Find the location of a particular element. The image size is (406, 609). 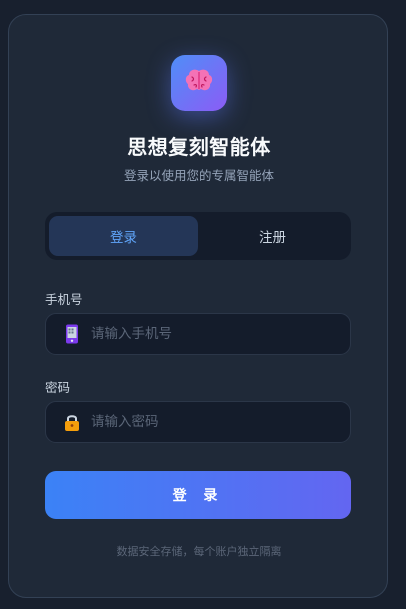

phone-label: 手机号 is located at coordinates (64, 299).